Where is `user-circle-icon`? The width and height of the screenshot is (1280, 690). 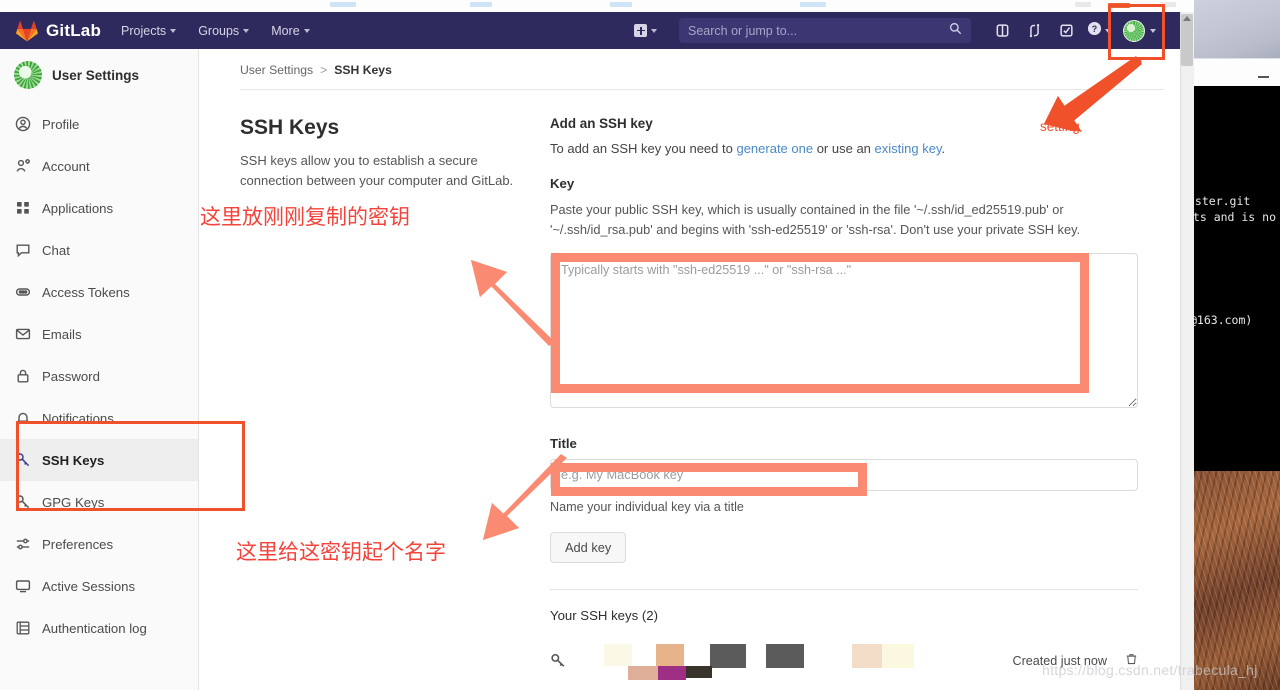 user-circle-icon is located at coordinates (22, 124).